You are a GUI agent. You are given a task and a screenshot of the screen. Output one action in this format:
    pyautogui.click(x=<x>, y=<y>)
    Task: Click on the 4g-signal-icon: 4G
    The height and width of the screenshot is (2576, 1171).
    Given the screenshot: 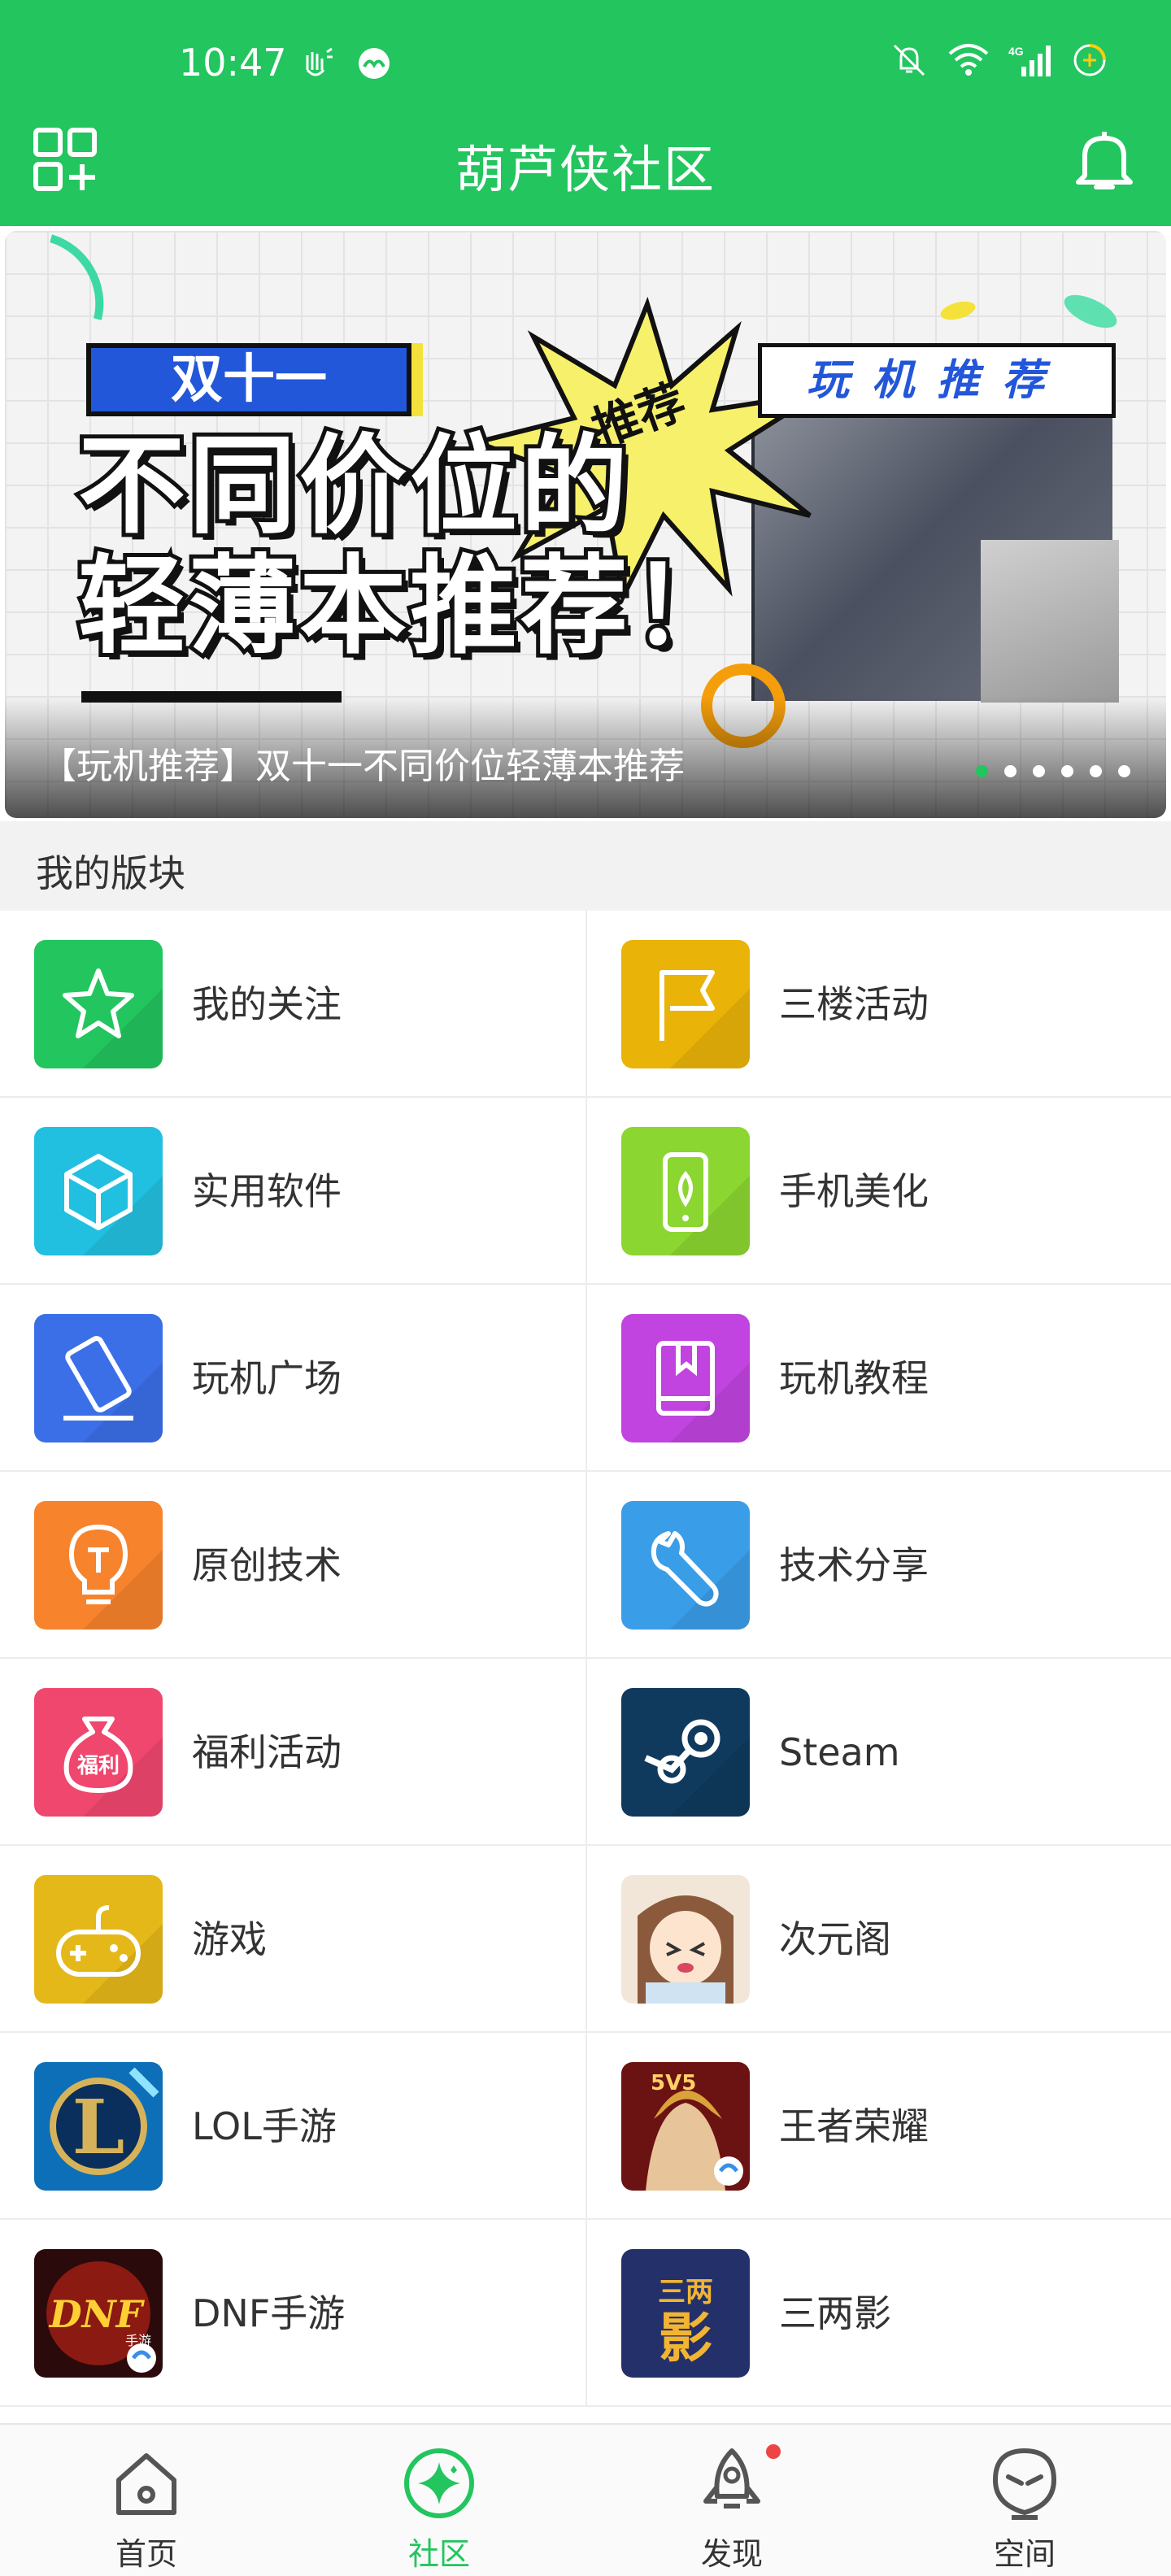 What is the action you would take?
    pyautogui.click(x=1030, y=61)
    